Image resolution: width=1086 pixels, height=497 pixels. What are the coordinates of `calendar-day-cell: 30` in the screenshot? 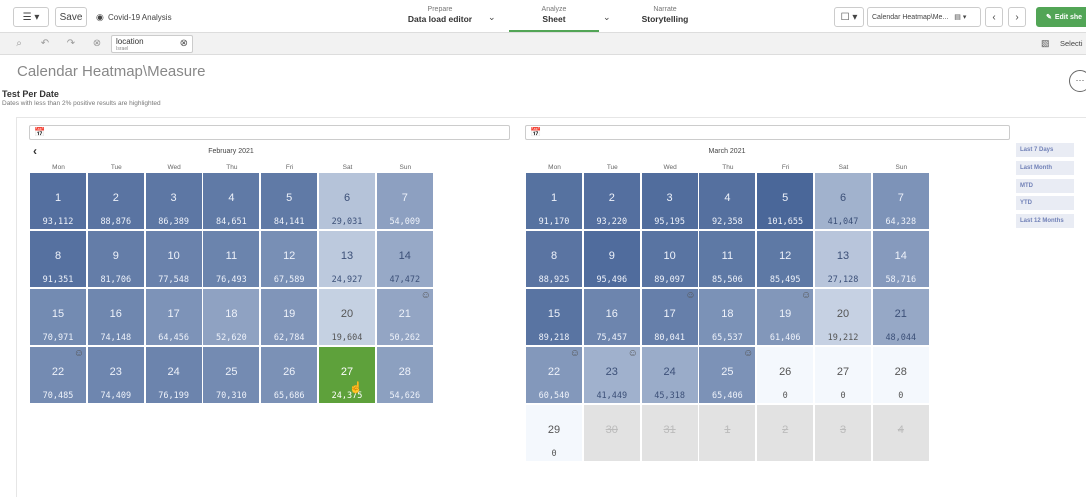 It's located at (611, 433).